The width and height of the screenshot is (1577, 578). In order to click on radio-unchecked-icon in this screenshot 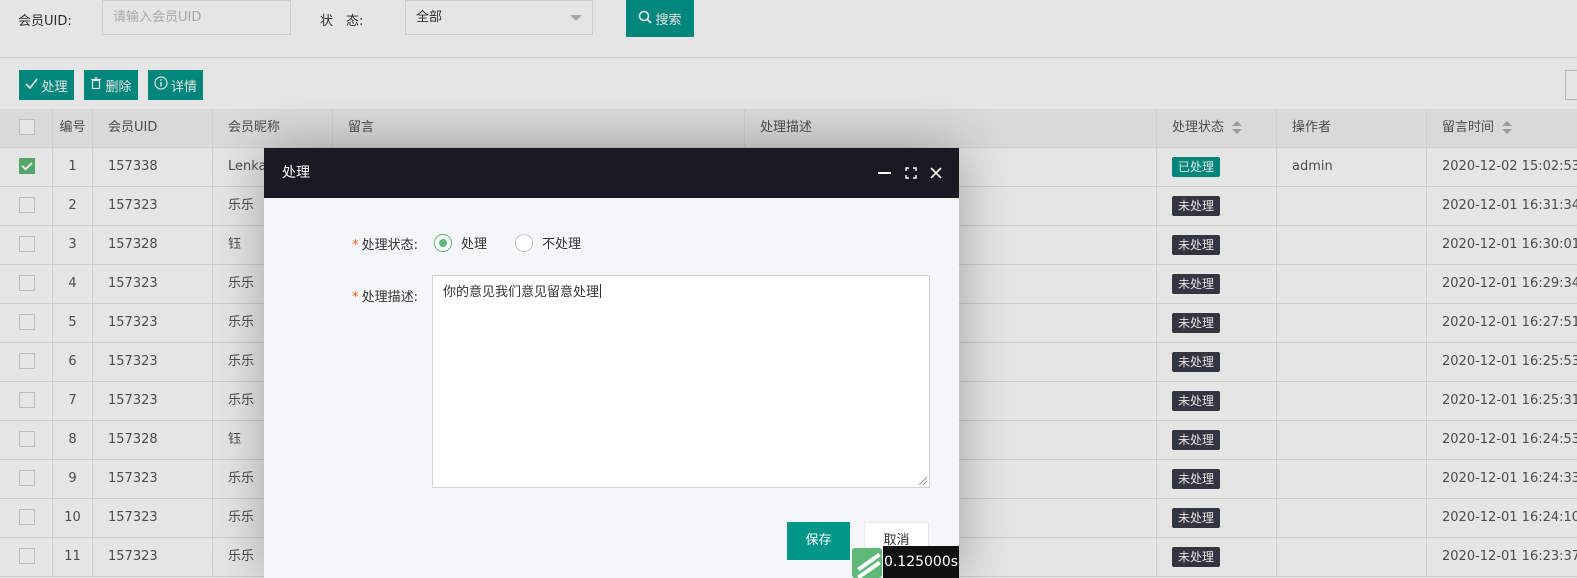, I will do `click(524, 242)`.